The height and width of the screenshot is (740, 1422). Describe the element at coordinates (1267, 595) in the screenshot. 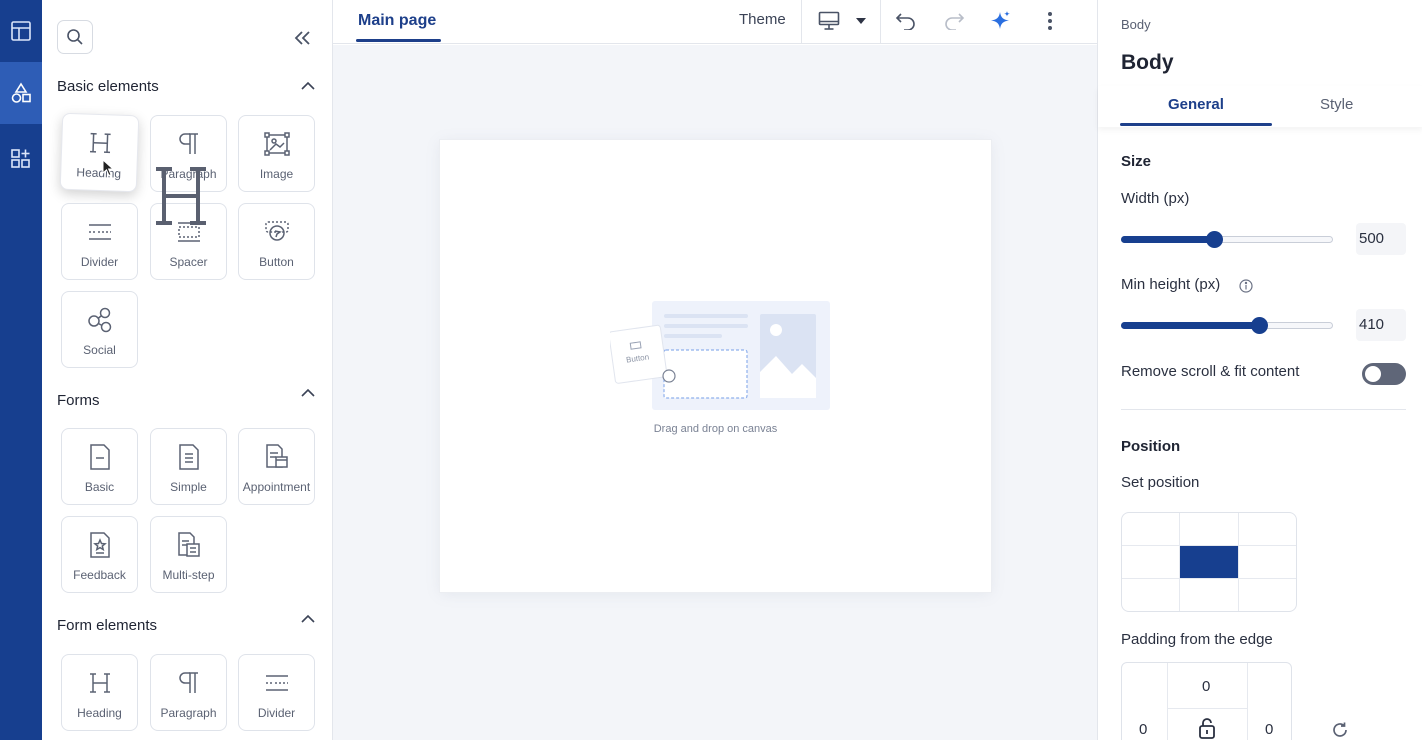

I see `position-bottom-right` at that location.